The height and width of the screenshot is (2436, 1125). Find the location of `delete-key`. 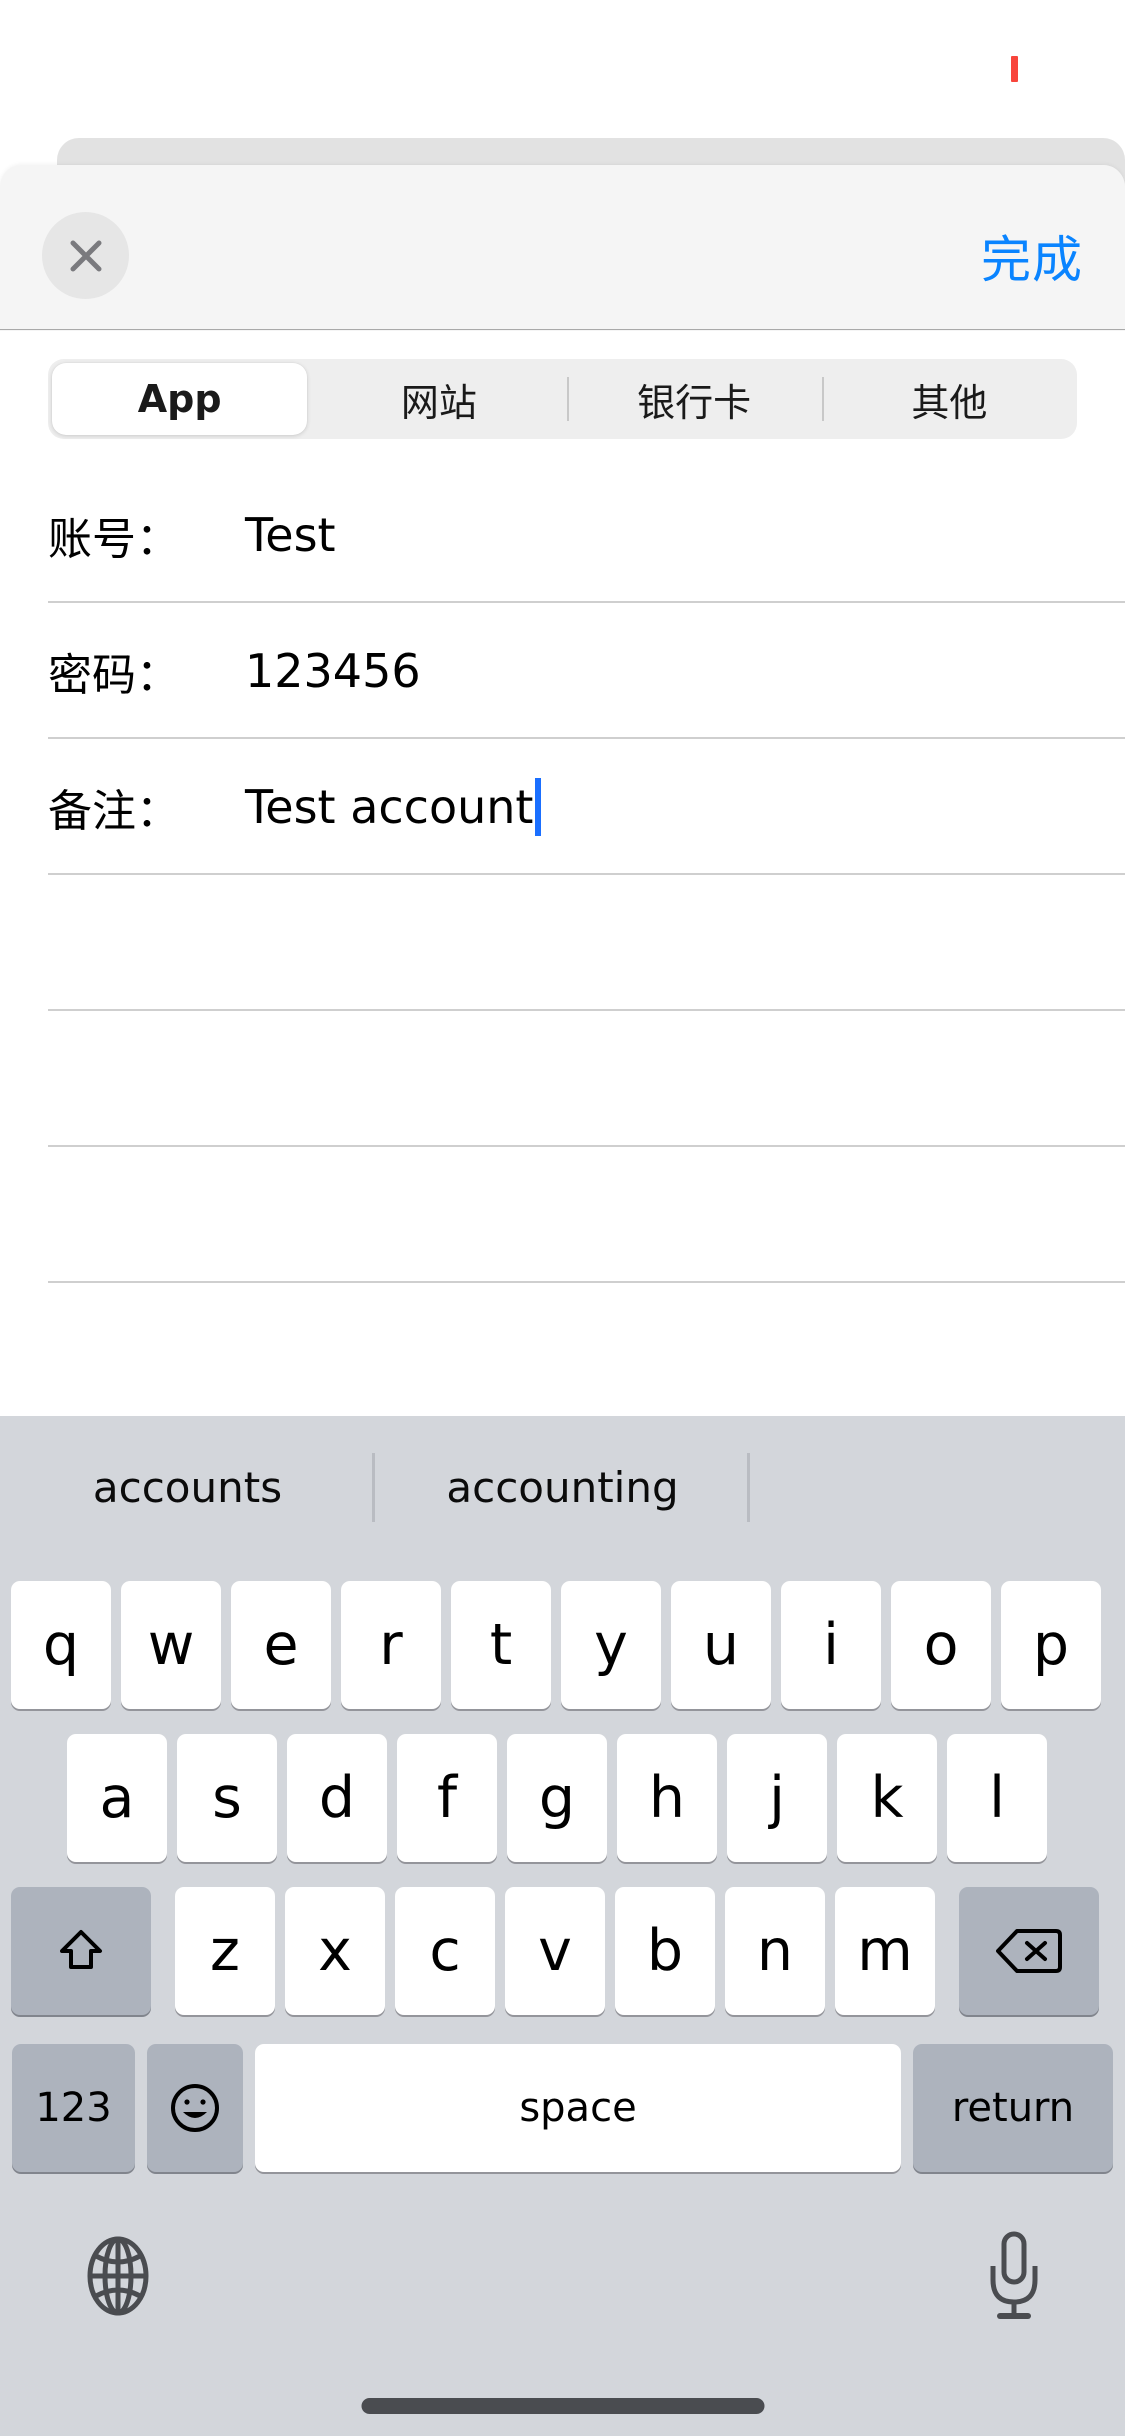

delete-key is located at coordinates (1029, 1951).